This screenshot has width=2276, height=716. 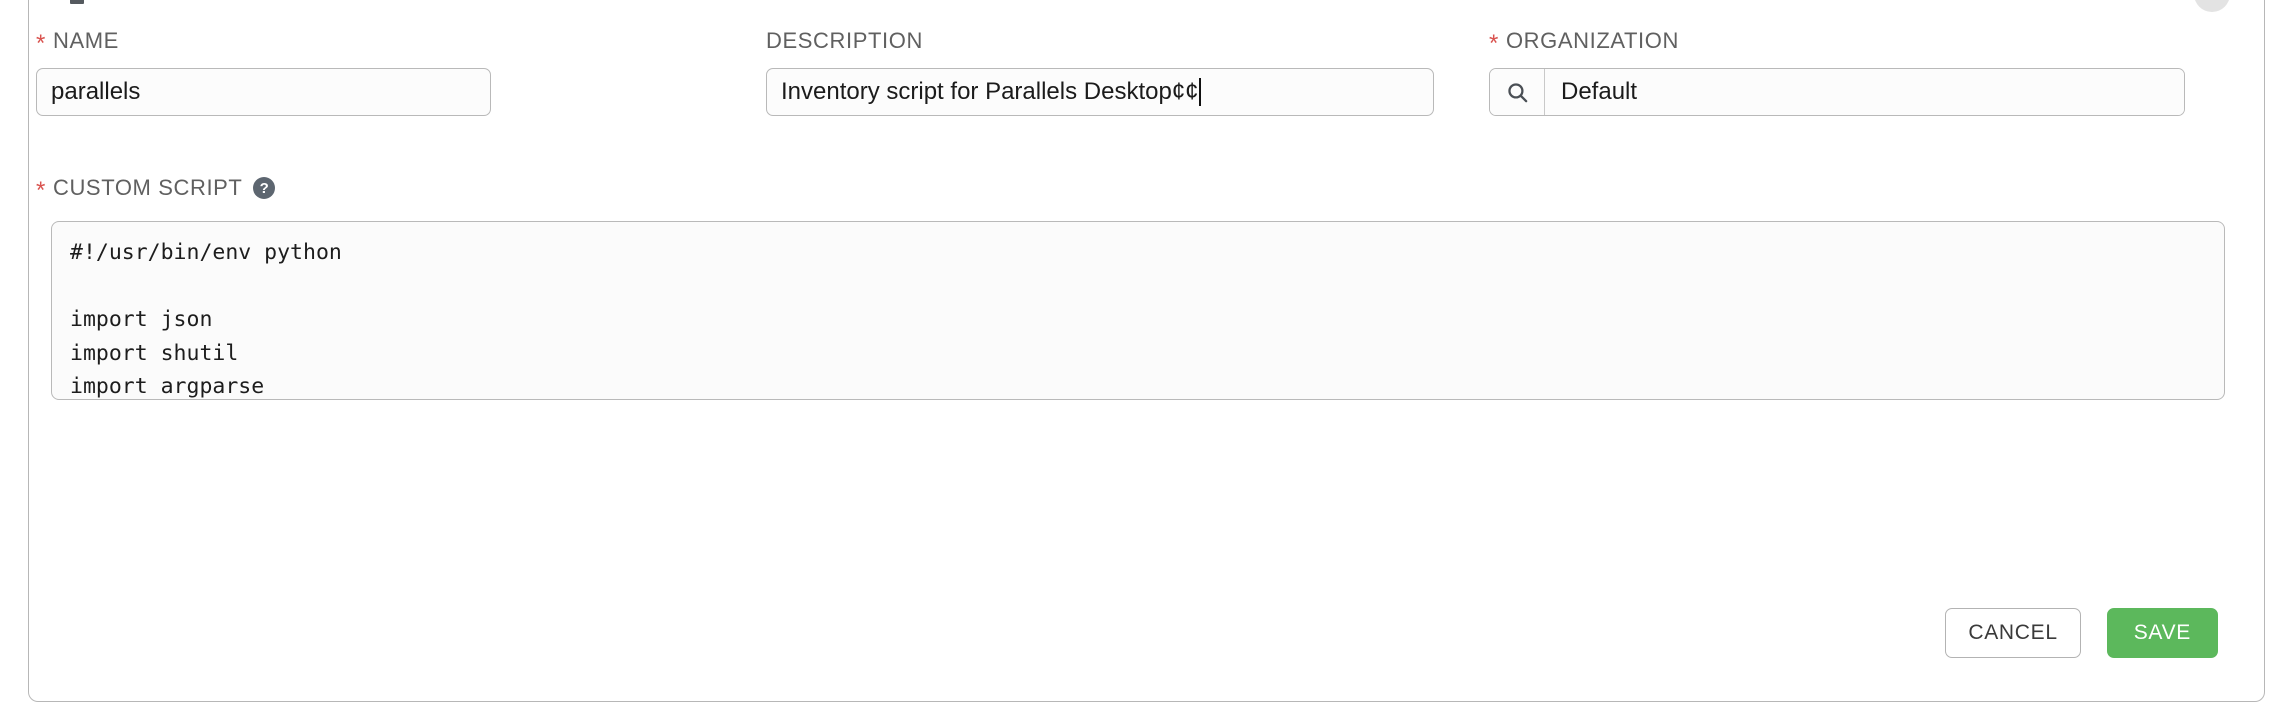 I want to click on name-label: * NAME, so click(x=263, y=42).